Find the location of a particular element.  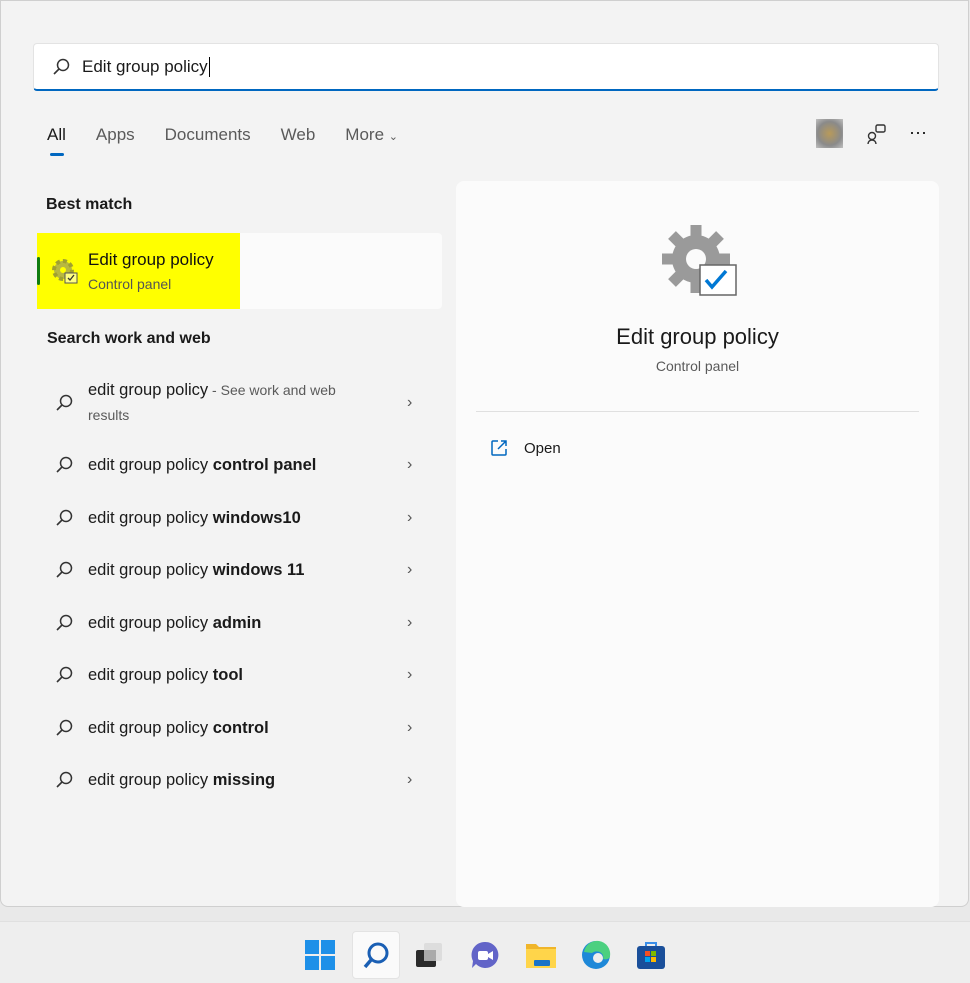

folder-icon is located at coordinates (541, 956).